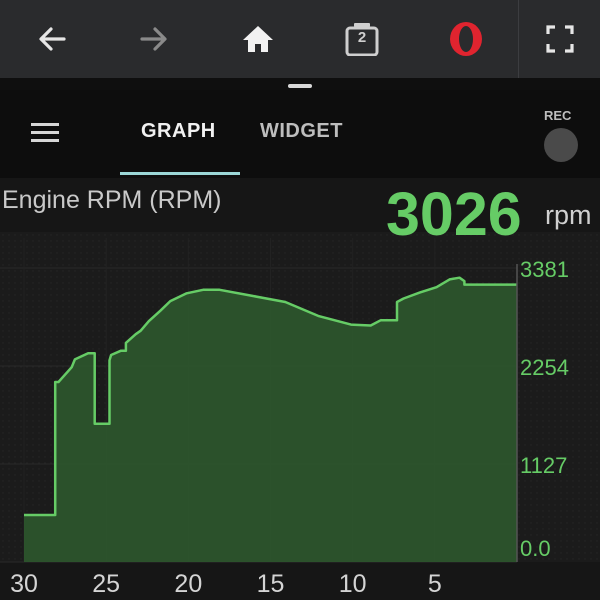 This screenshot has width=600, height=600. What do you see at coordinates (544, 367) in the screenshot?
I see `y-tick-label-1: 2254` at bounding box center [544, 367].